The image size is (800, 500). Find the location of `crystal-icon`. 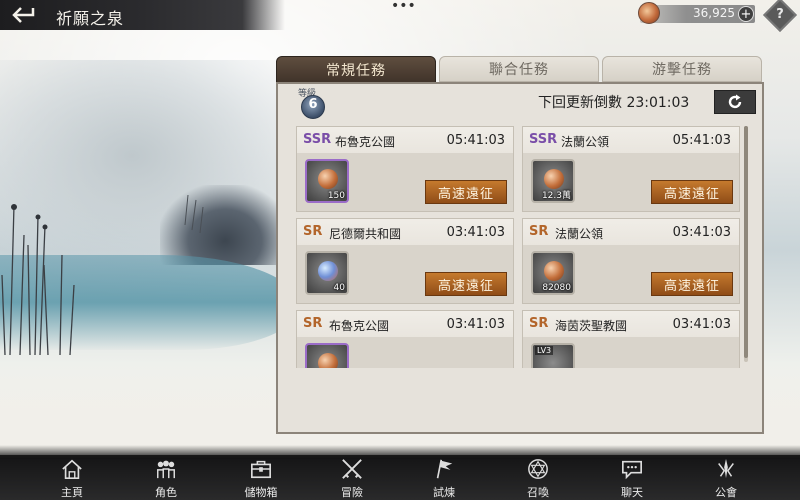

crystal-icon is located at coordinates (328, 271).